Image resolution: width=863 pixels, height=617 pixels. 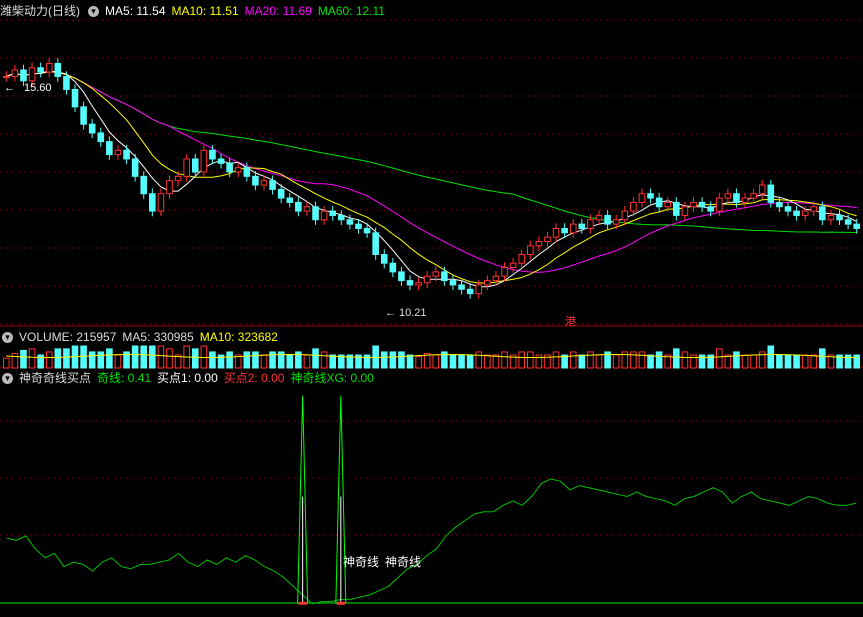 What do you see at coordinates (278, 11) in the screenshot?
I see `ma20-value: MA20: 11.69` at bounding box center [278, 11].